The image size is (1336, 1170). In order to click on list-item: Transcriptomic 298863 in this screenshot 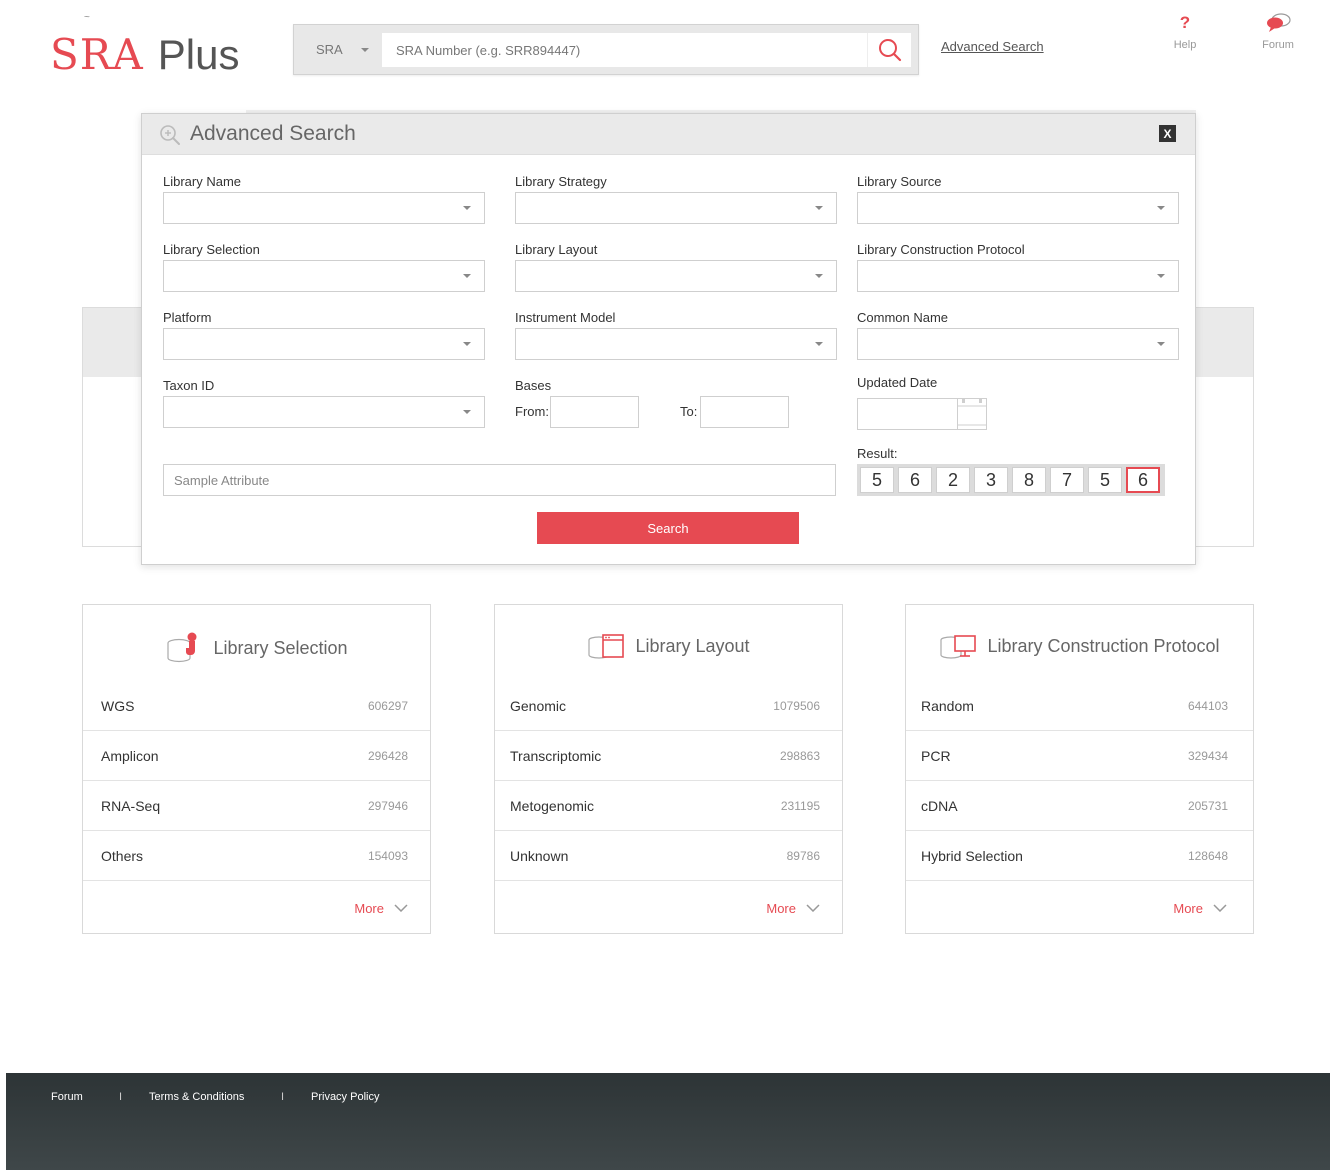, I will do `click(668, 756)`.